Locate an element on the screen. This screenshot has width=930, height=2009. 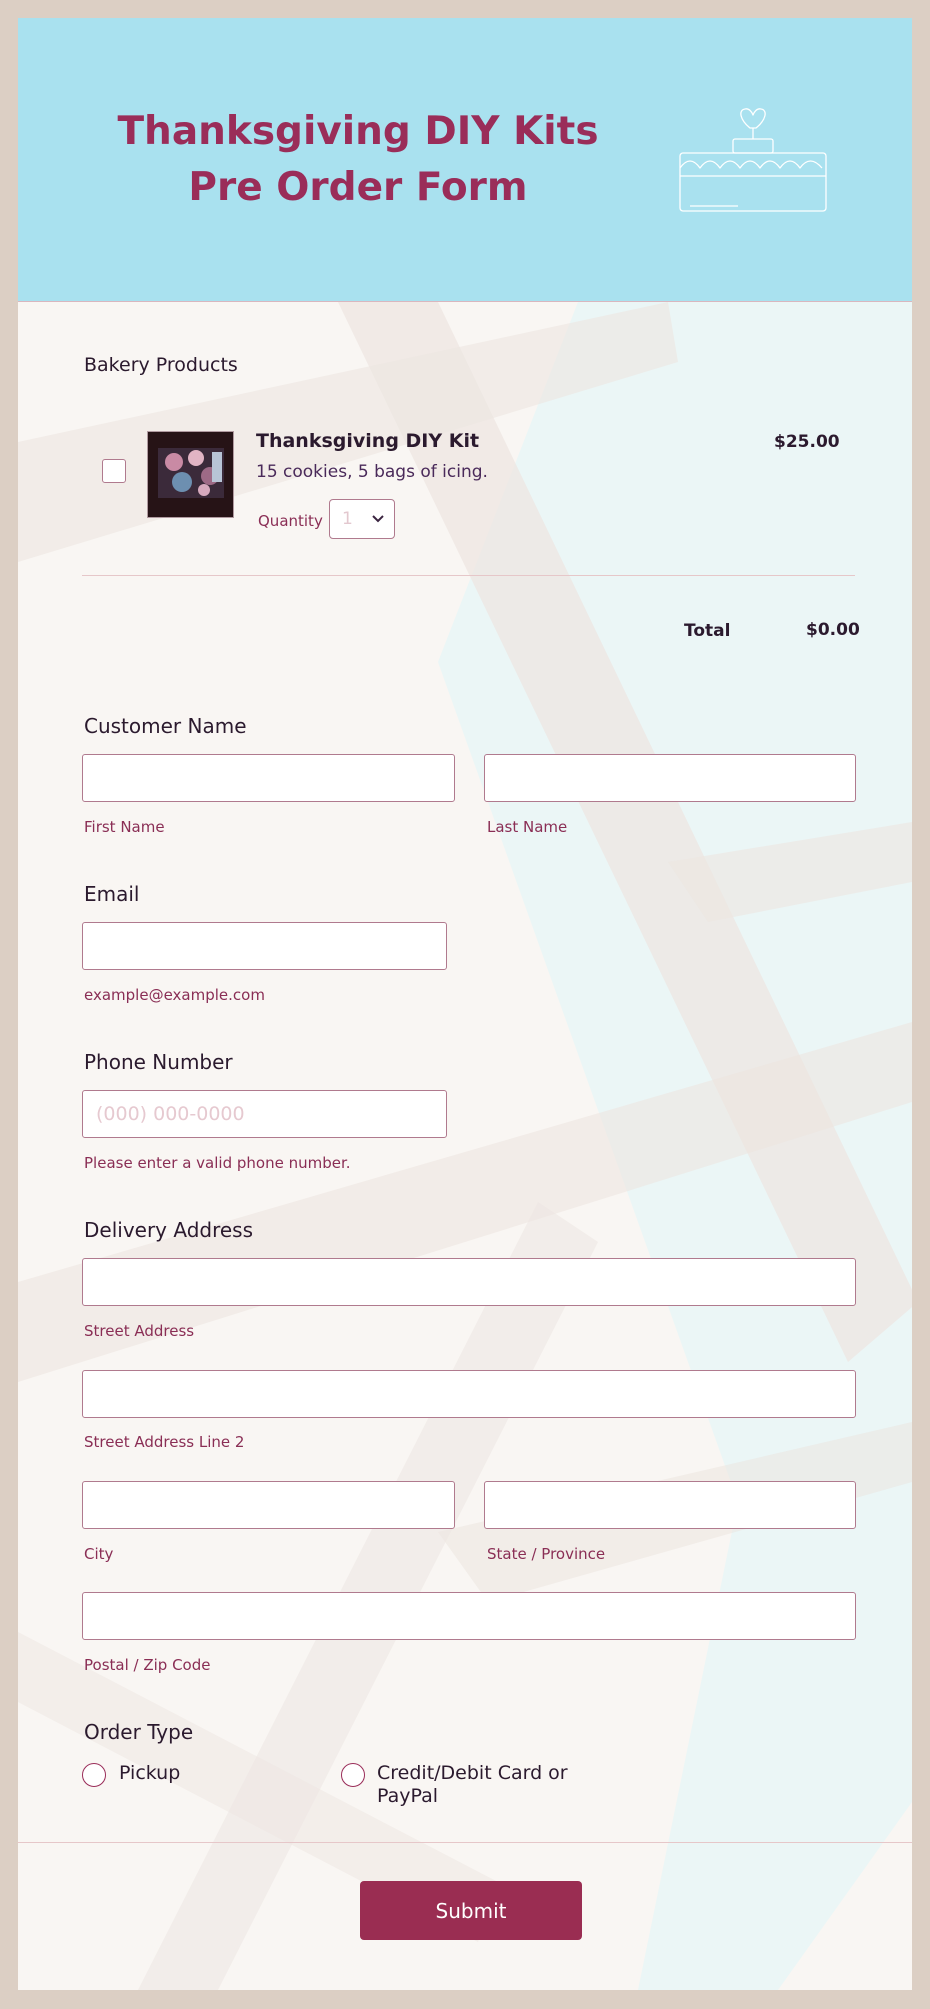
postal-code-input is located at coordinates (469, 1616).